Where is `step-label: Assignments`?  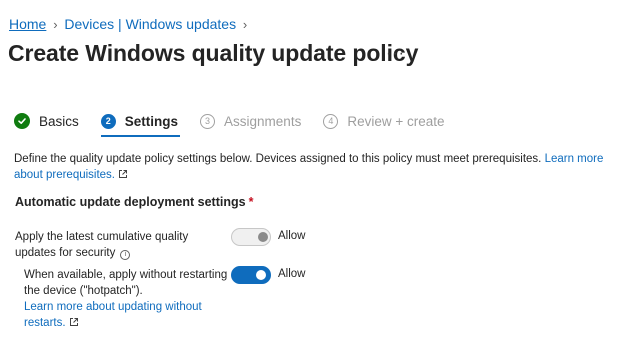 step-label: Assignments is located at coordinates (263, 121).